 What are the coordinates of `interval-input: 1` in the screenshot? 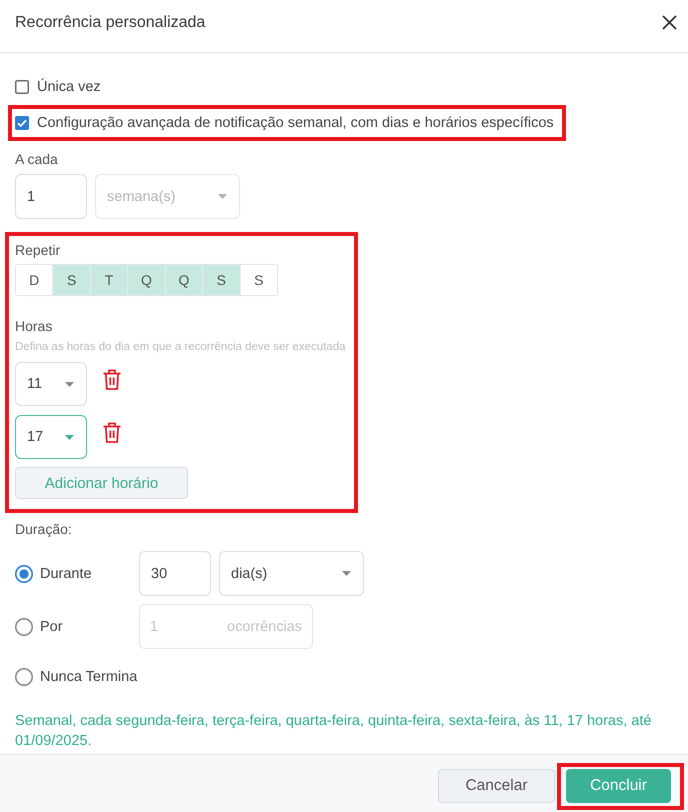 It's located at (51, 196).